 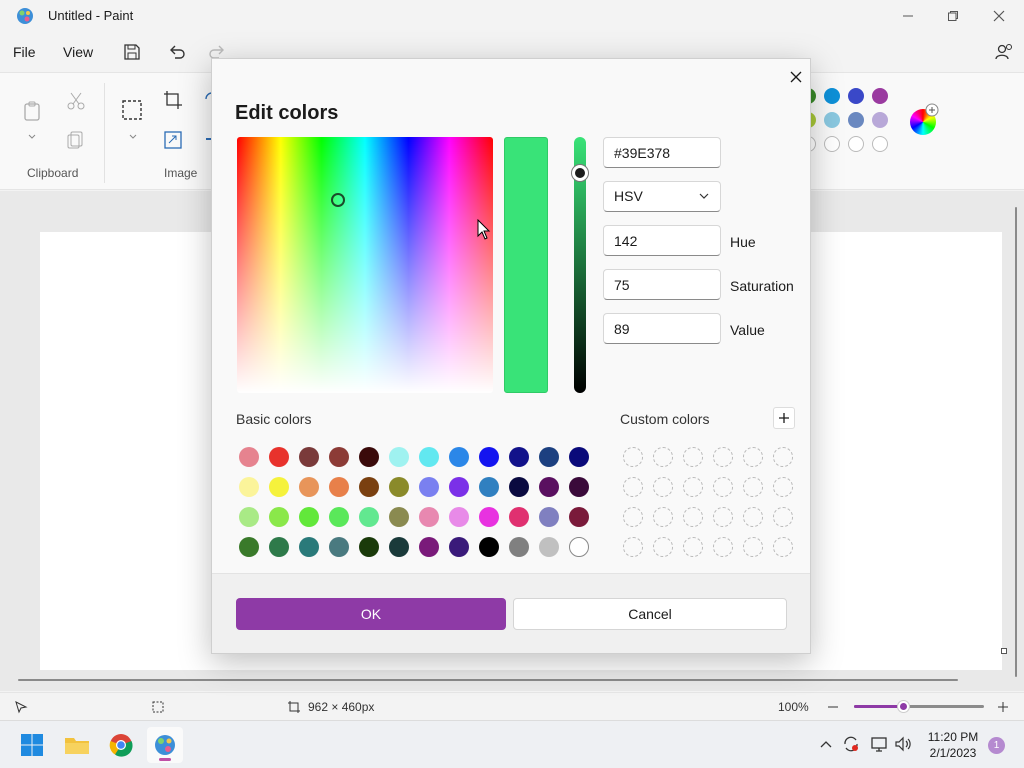 I want to click on menu-file: File, so click(x=24, y=52).